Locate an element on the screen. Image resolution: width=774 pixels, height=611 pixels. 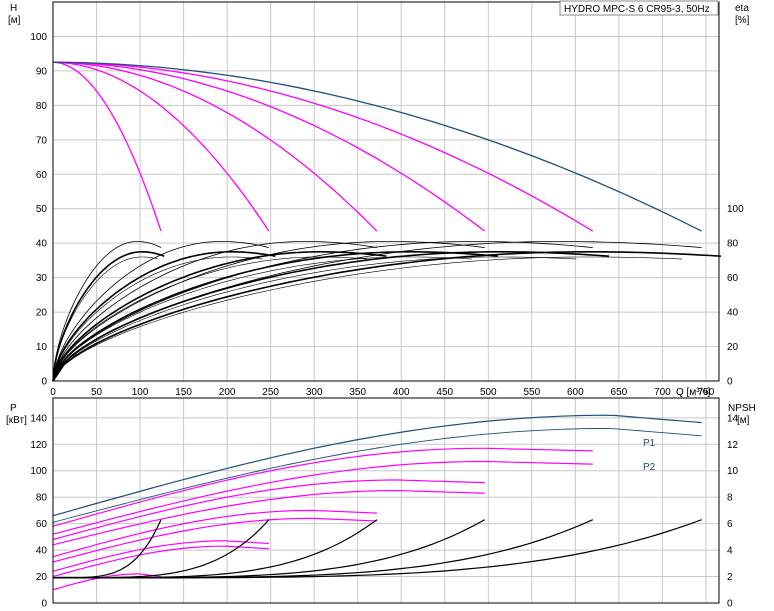
h-tick-label: 80 is located at coordinates (42, 106).